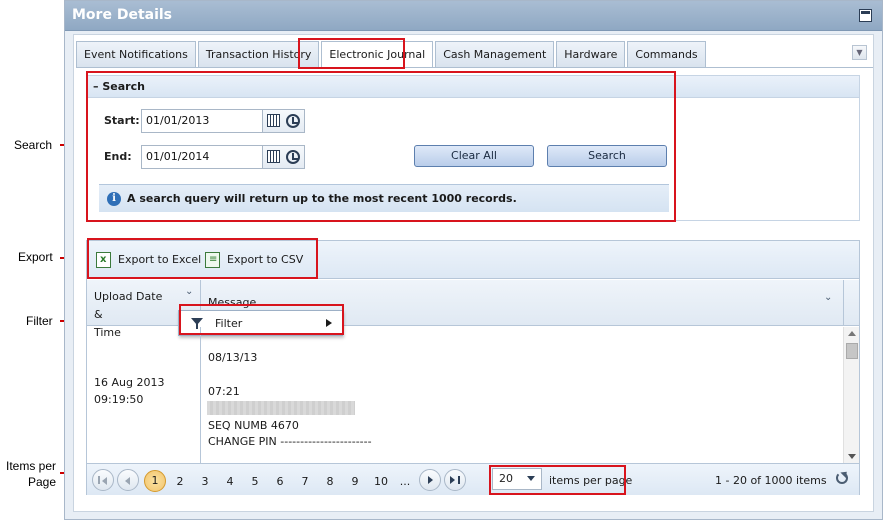 Image resolution: width=883 pixels, height=520 pixels. Describe the element at coordinates (255, 481) in the screenshot. I see `page-number: 5` at that location.